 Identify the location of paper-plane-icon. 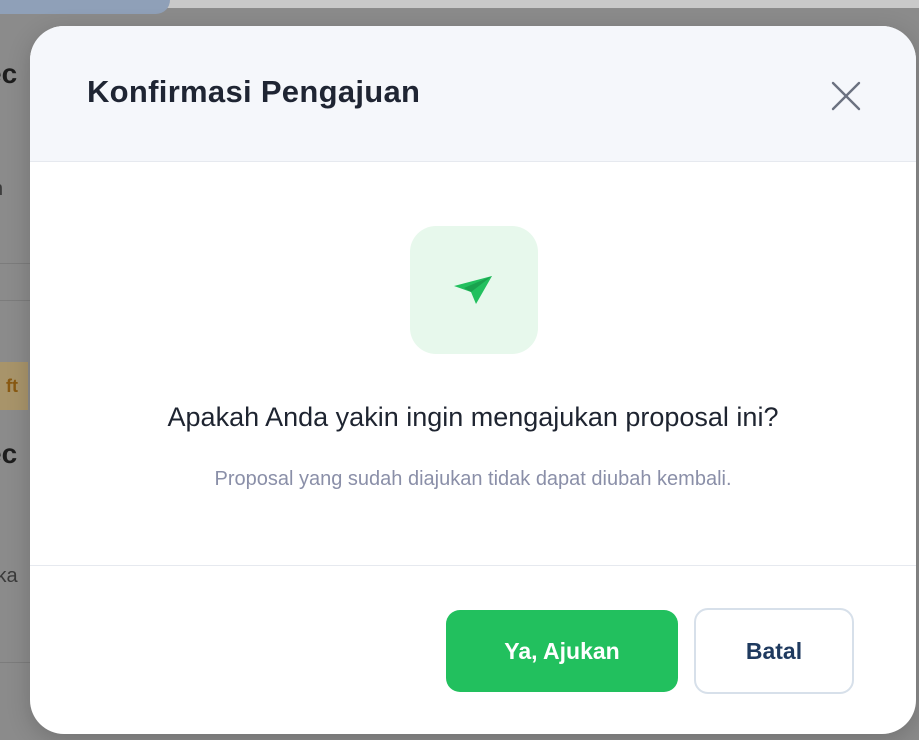
(473, 290).